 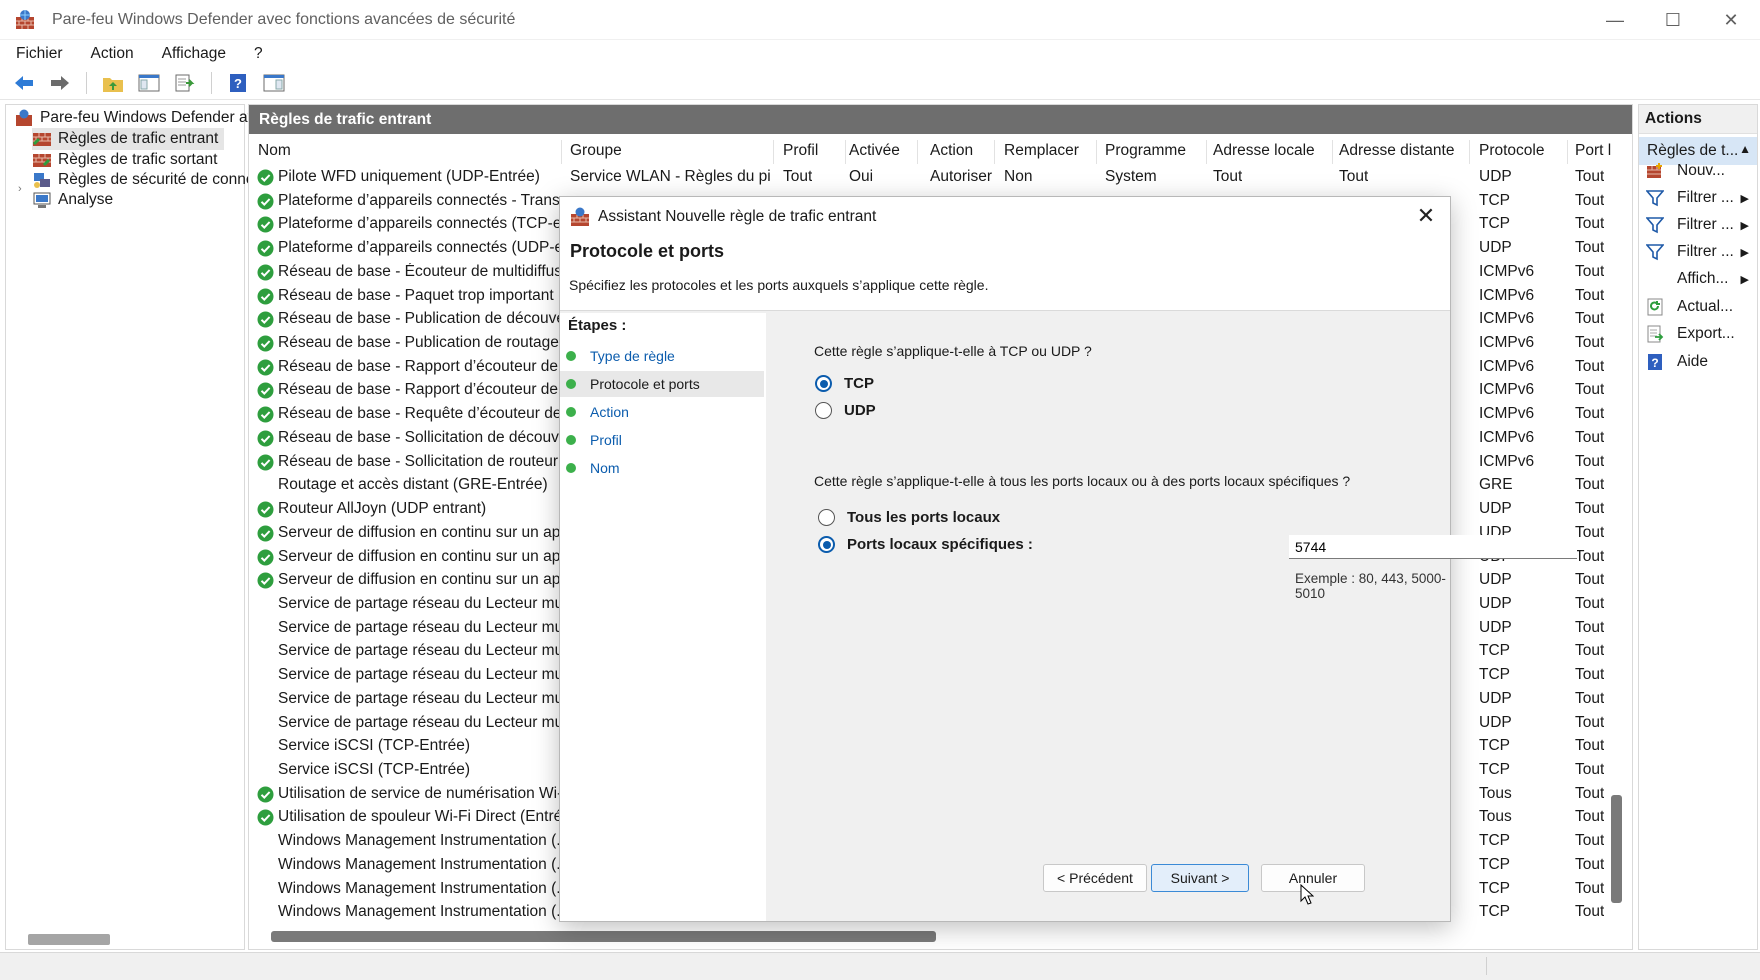 I want to click on steps-title: Étapes :, so click(x=597, y=325).